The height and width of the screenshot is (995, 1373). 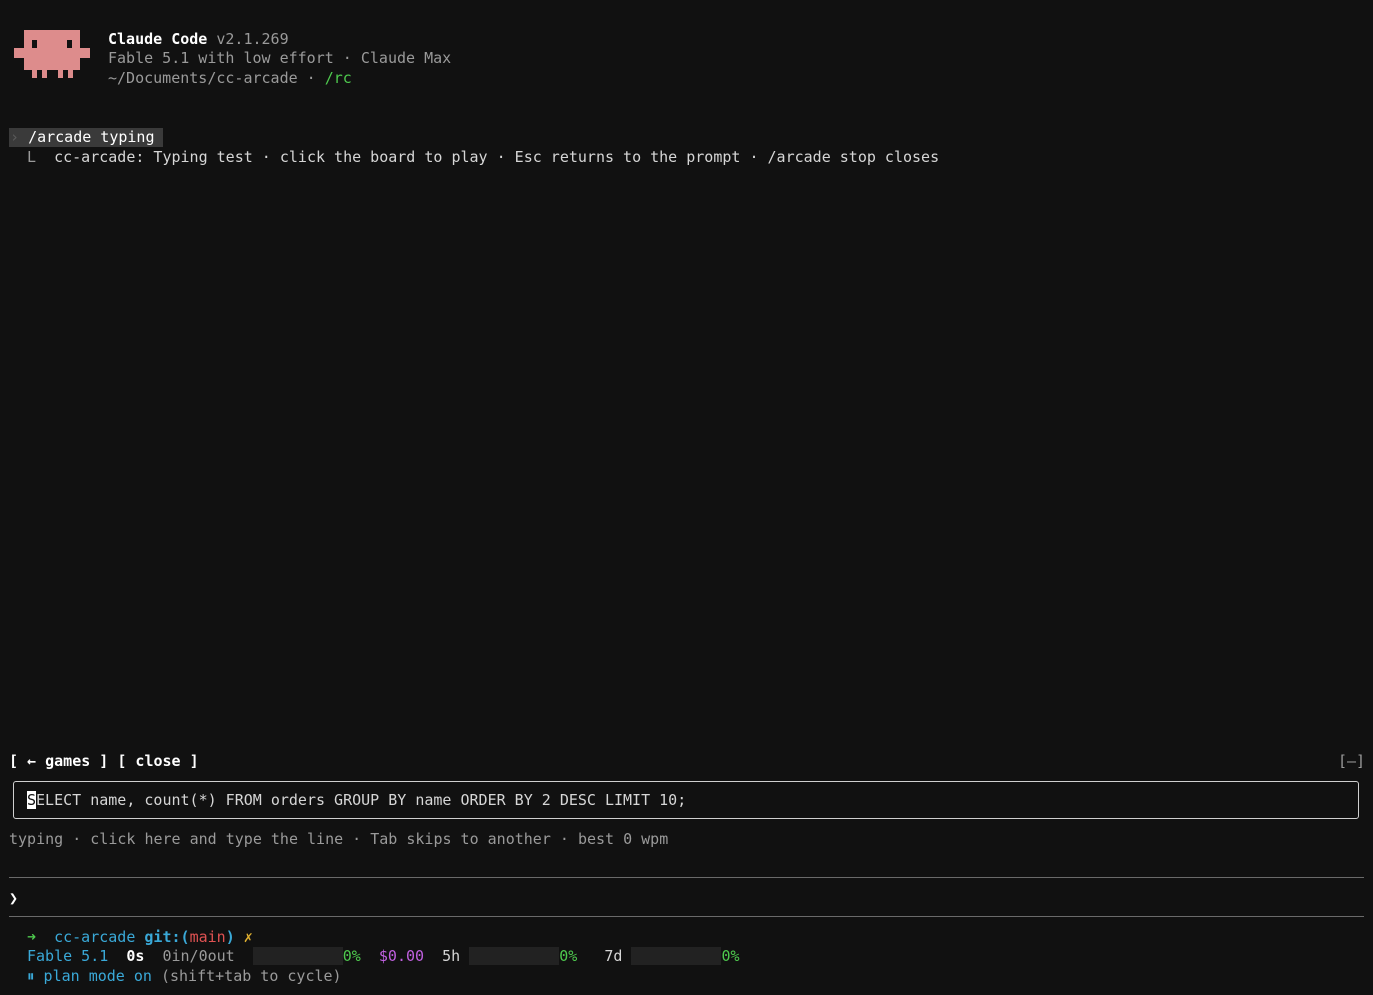 What do you see at coordinates (97, 976) in the screenshot?
I see `plan-mode-label: plan mode on` at bounding box center [97, 976].